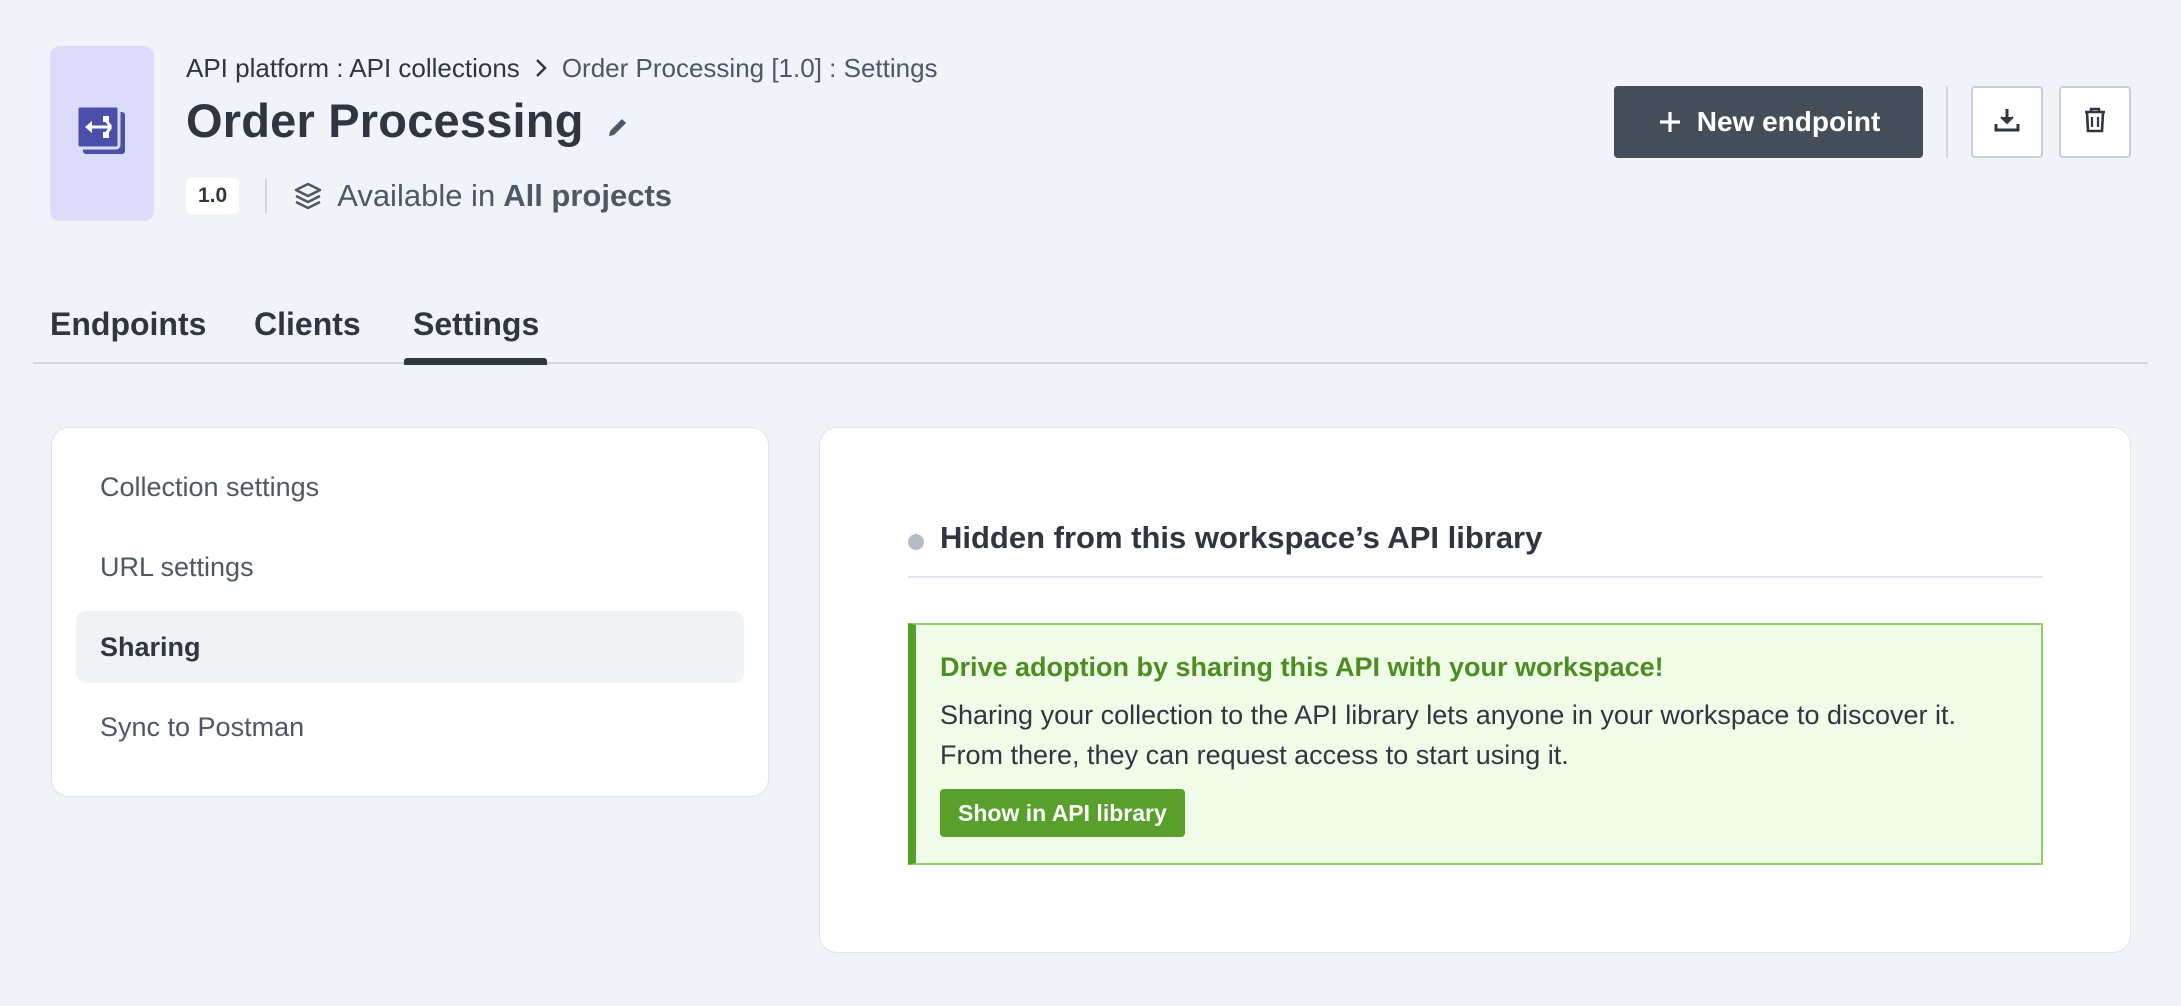  What do you see at coordinates (410, 647) in the screenshot?
I see `settings-nav-sharing: Sharing` at bounding box center [410, 647].